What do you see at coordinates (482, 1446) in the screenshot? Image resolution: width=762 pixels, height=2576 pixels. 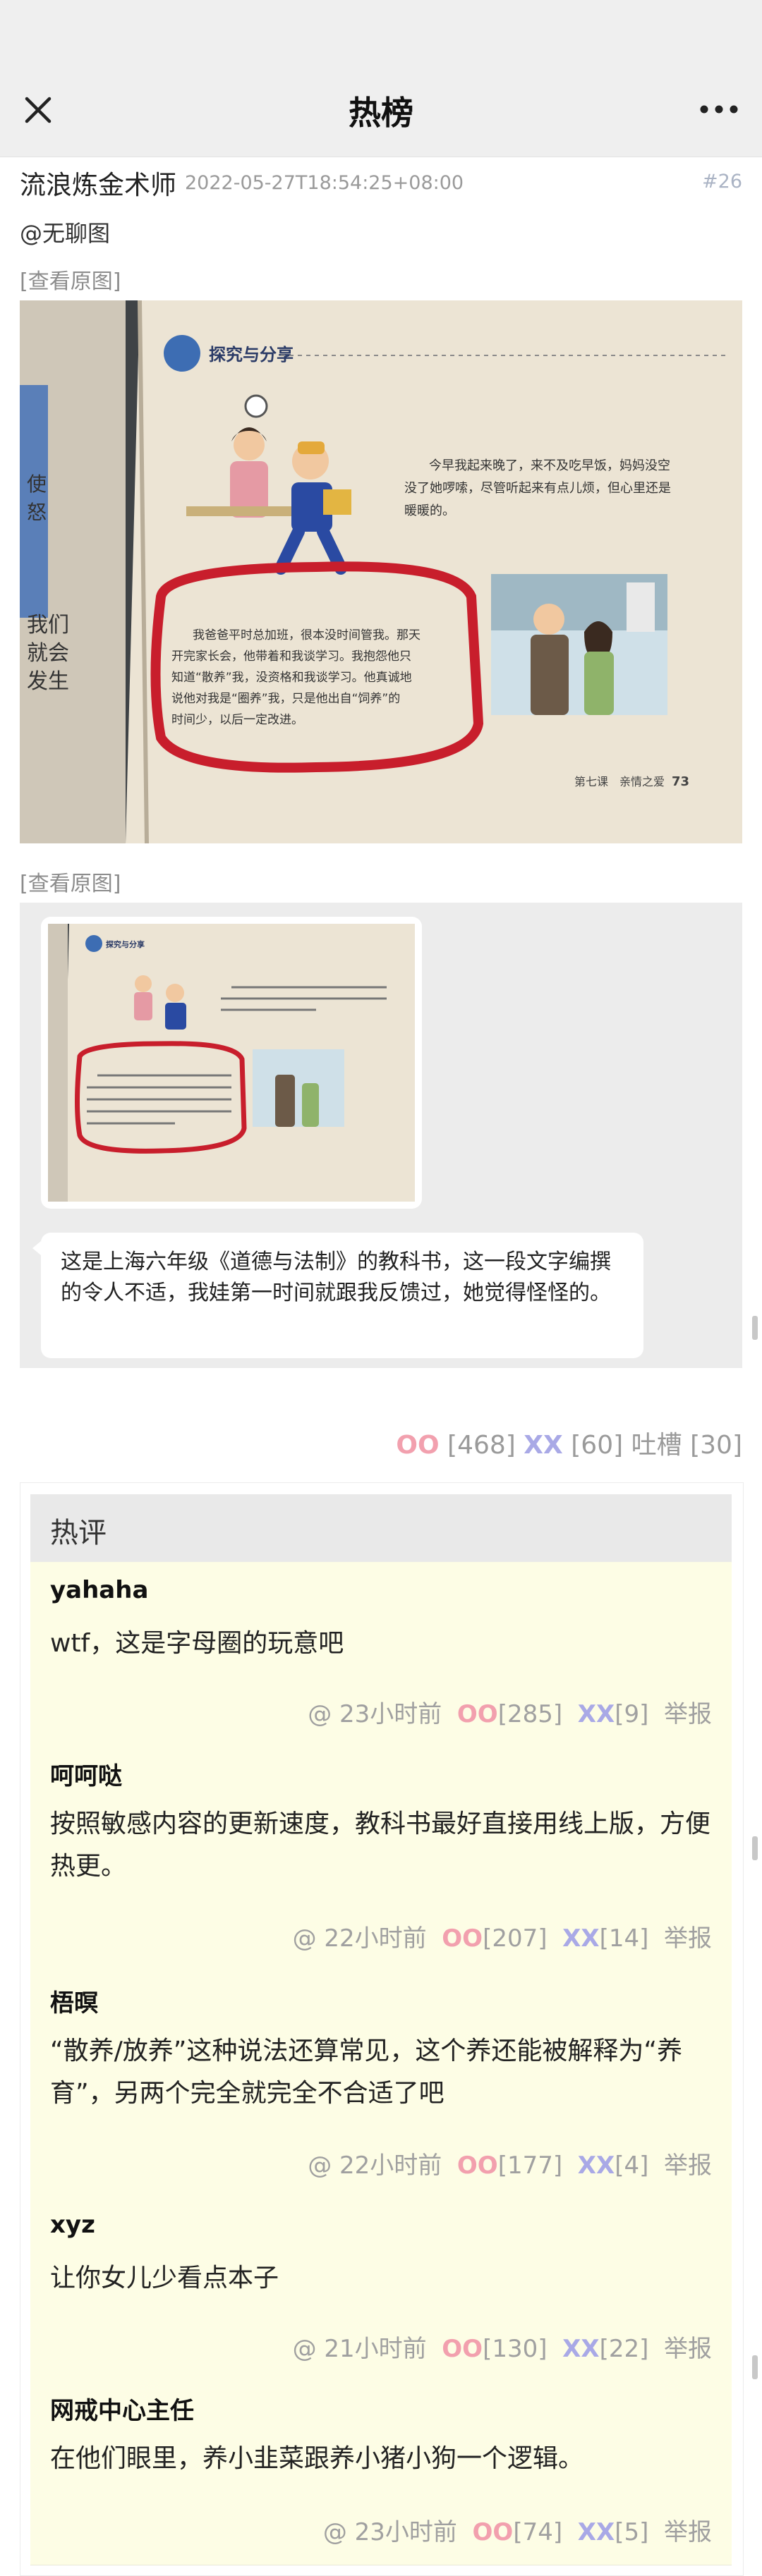 I see `post-oo-count: [468]` at bounding box center [482, 1446].